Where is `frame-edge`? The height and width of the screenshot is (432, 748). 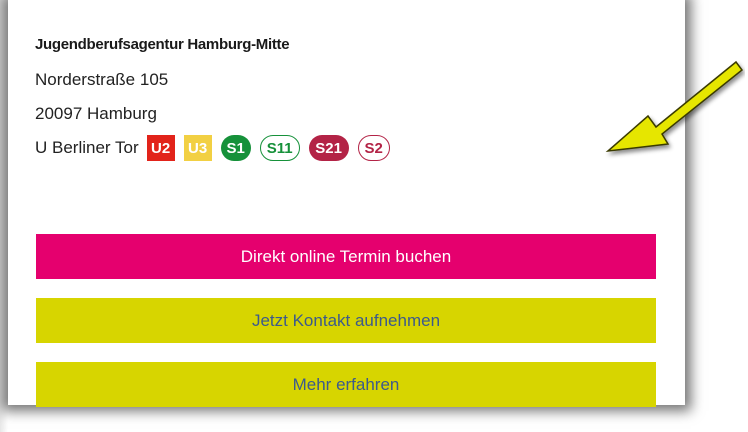
frame-edge is located at coordinates (4, 216).